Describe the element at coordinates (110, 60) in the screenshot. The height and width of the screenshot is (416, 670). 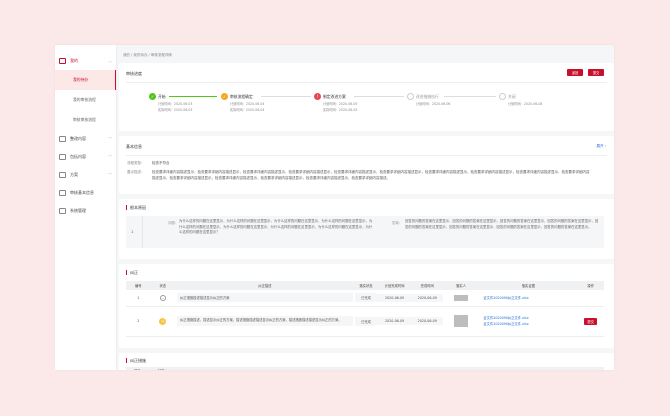
I see `chevron-up-icon: ︿` at that location.